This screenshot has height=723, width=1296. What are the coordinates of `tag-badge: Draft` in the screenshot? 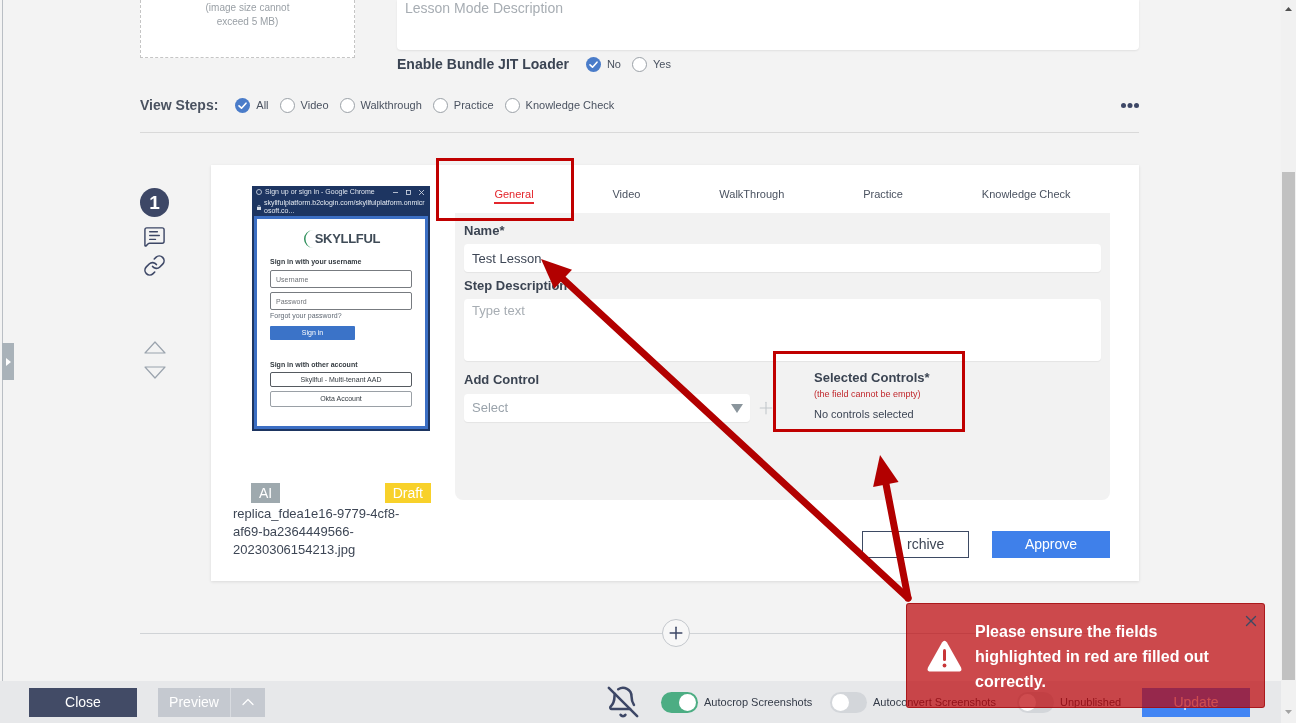 It's located at (407, 493).